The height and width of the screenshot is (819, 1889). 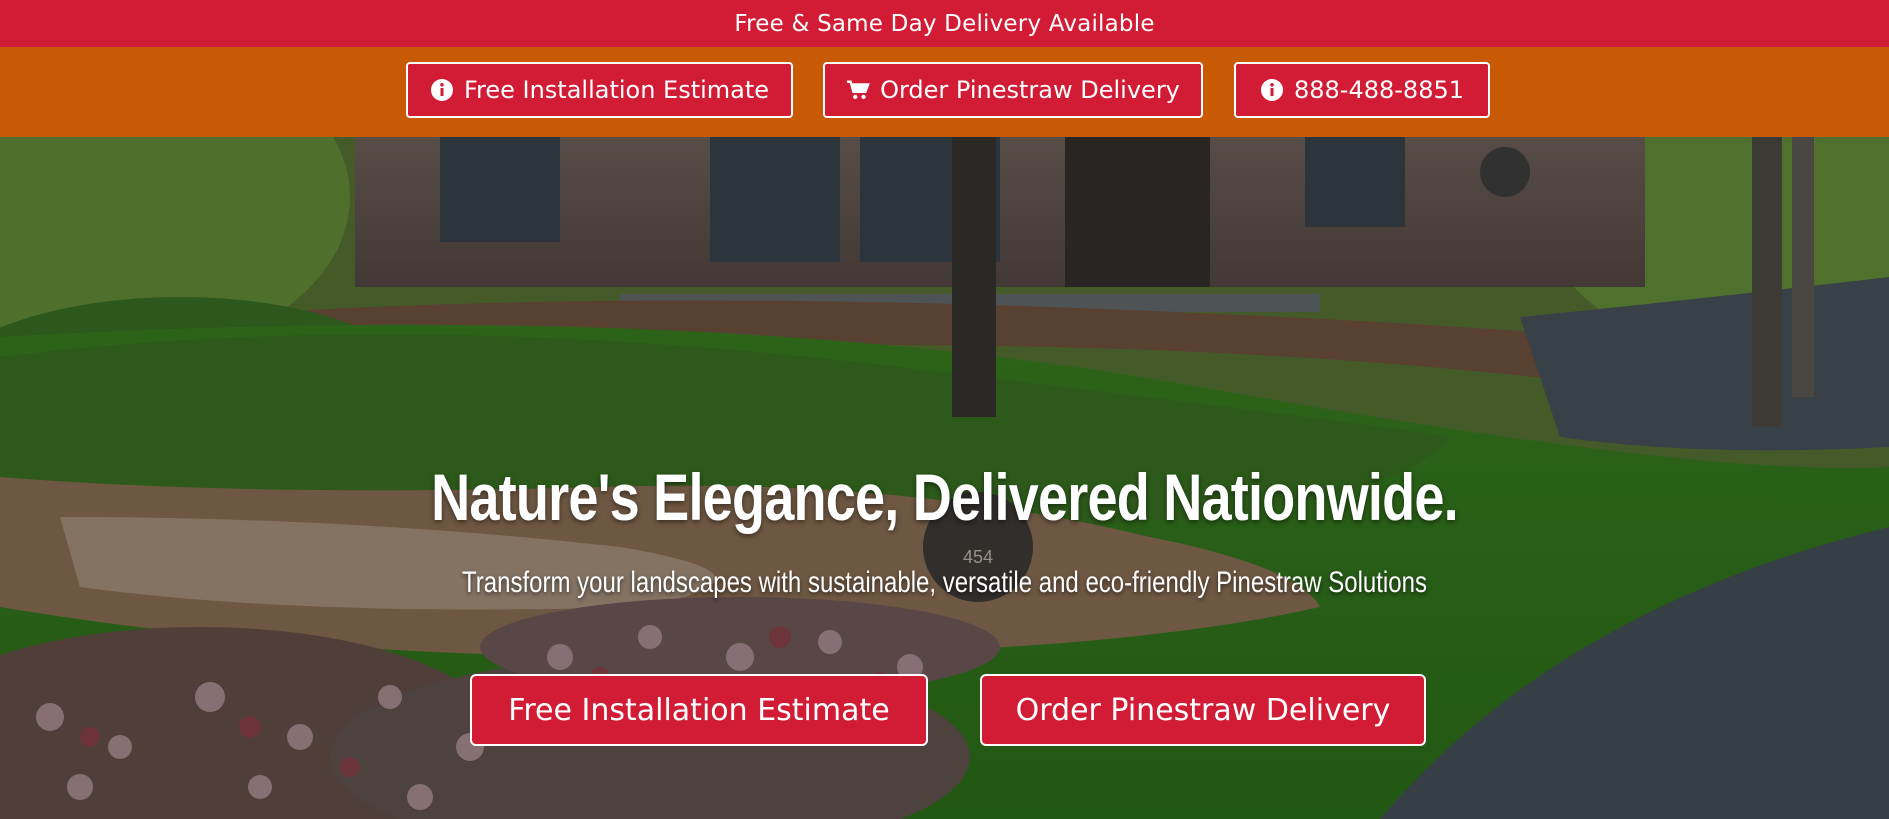 I want to click on order-delivery-button: Order Pinestraw Delivery, so click(x=1013, y=90).